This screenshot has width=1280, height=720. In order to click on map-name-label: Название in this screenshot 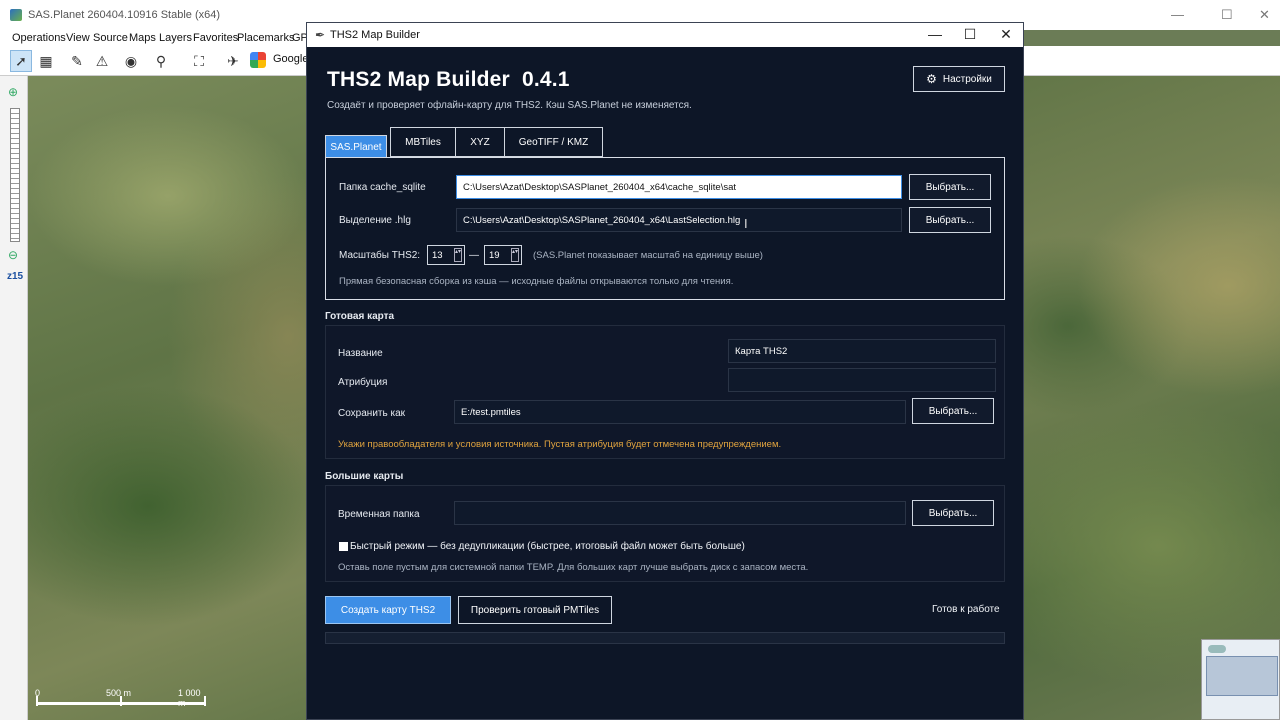, I will do `click(360, 353)`.